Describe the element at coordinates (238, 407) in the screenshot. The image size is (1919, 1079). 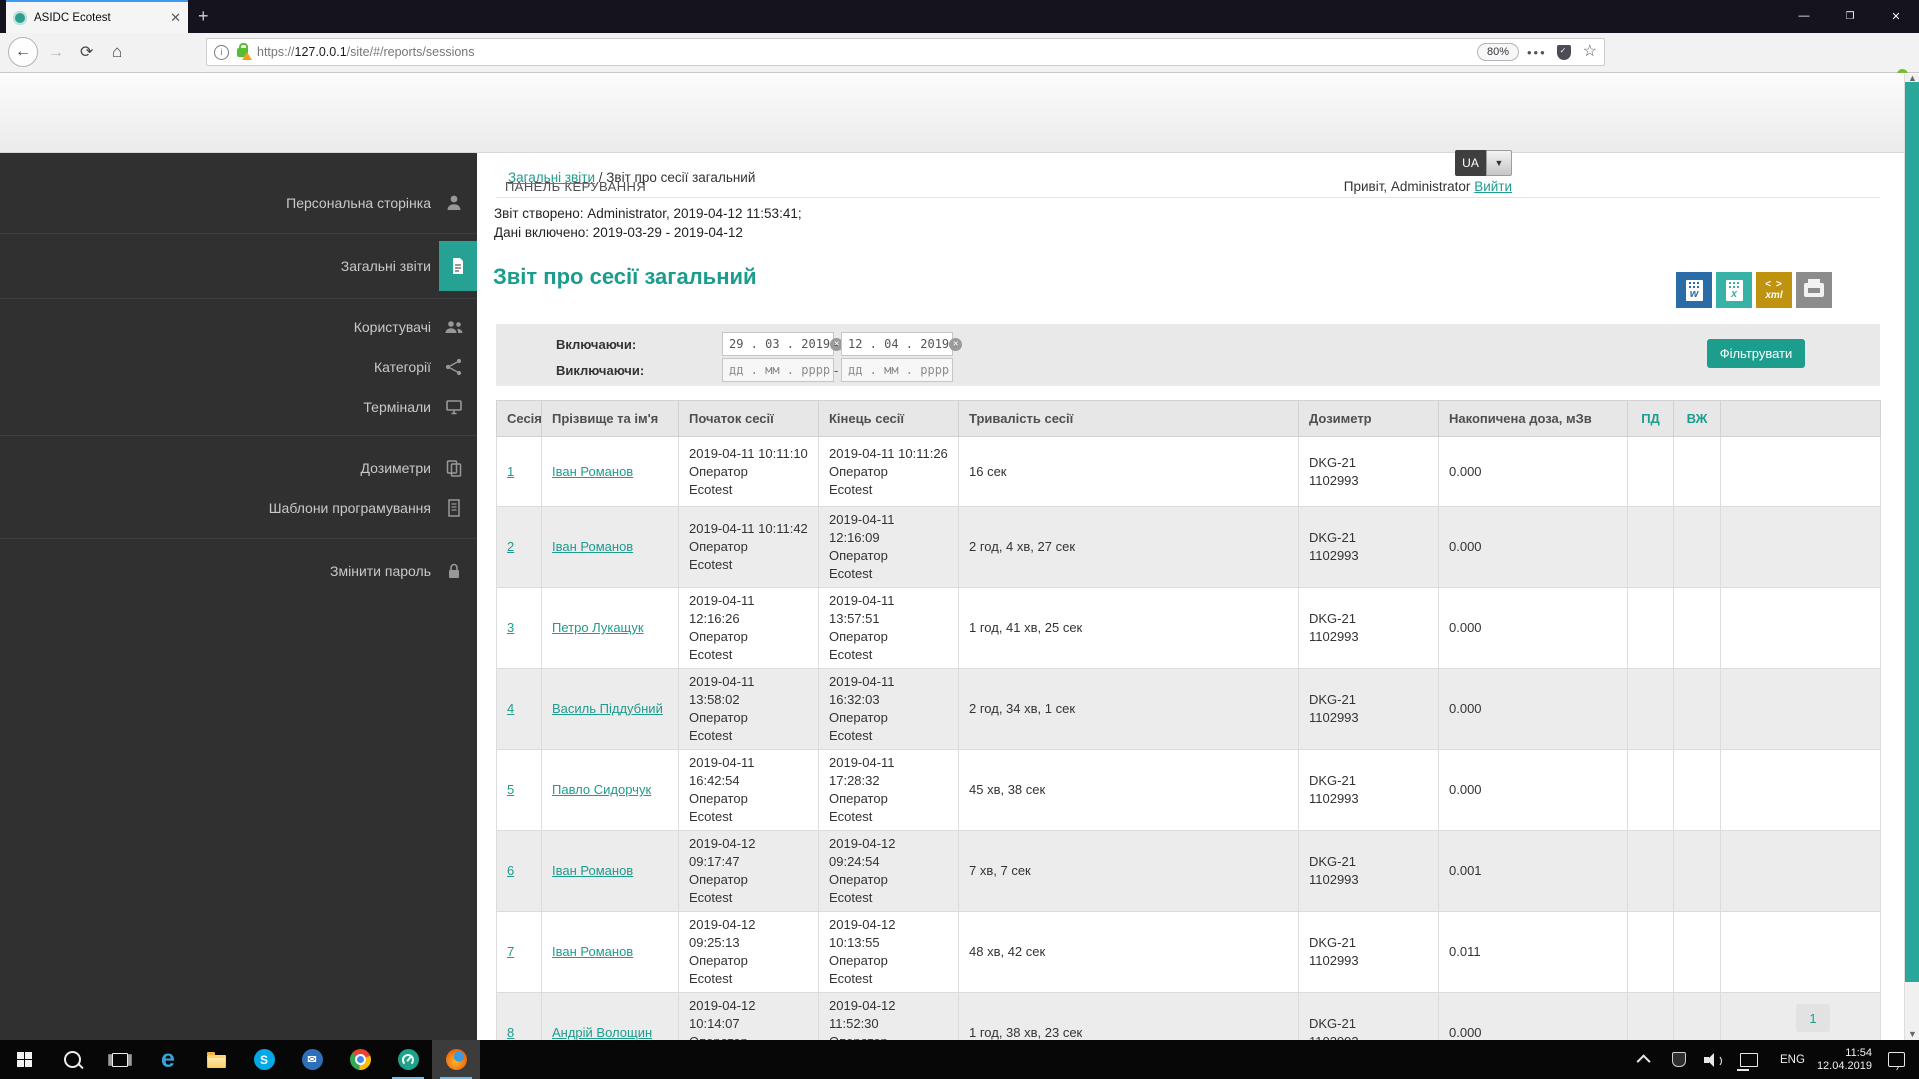
I see `sidebar-item-terminals: Термінали` at that location.